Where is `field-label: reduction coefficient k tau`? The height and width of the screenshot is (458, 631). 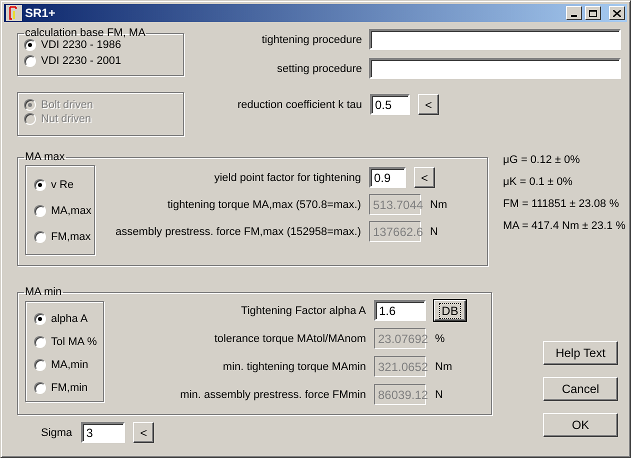
field-label: reduction coefficient k tau is located at coordinates (299, 104).